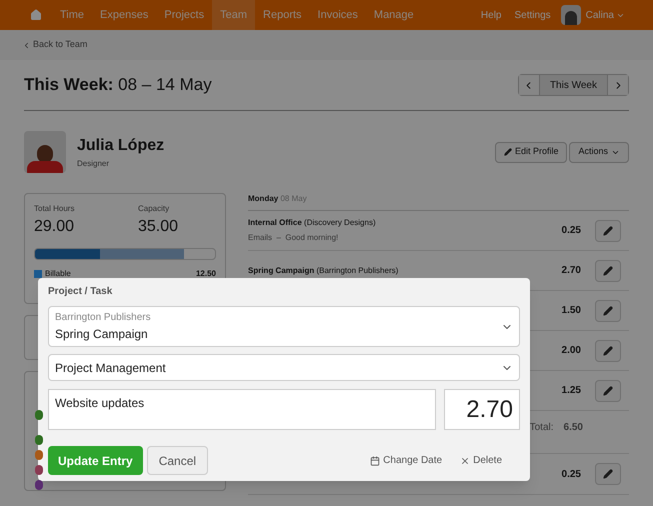 This screenshot has height=506, width=653. I want to click on user-menu: Calina, so click(605, 15).